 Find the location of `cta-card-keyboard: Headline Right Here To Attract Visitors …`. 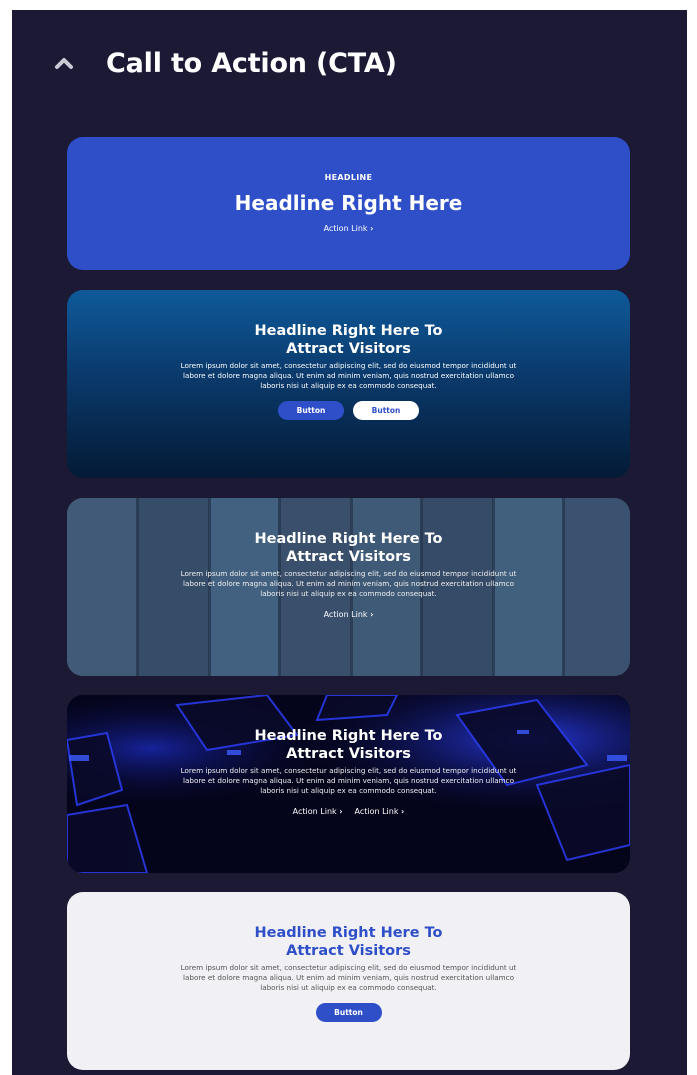

cta-card-keyboard: Headline Right Here To Attract Visitors … is located at coordinates (348, 784).